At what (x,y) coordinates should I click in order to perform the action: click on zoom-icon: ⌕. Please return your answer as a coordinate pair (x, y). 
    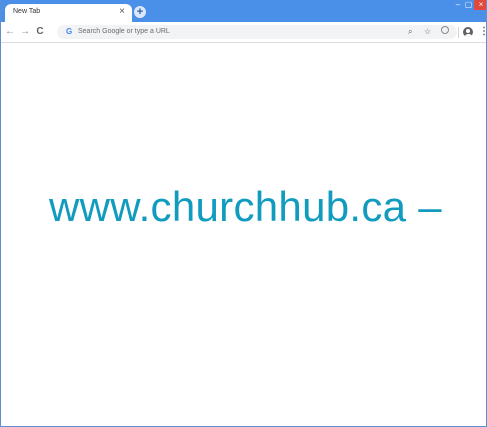
    Looking at the image, I should click on (410, 32).